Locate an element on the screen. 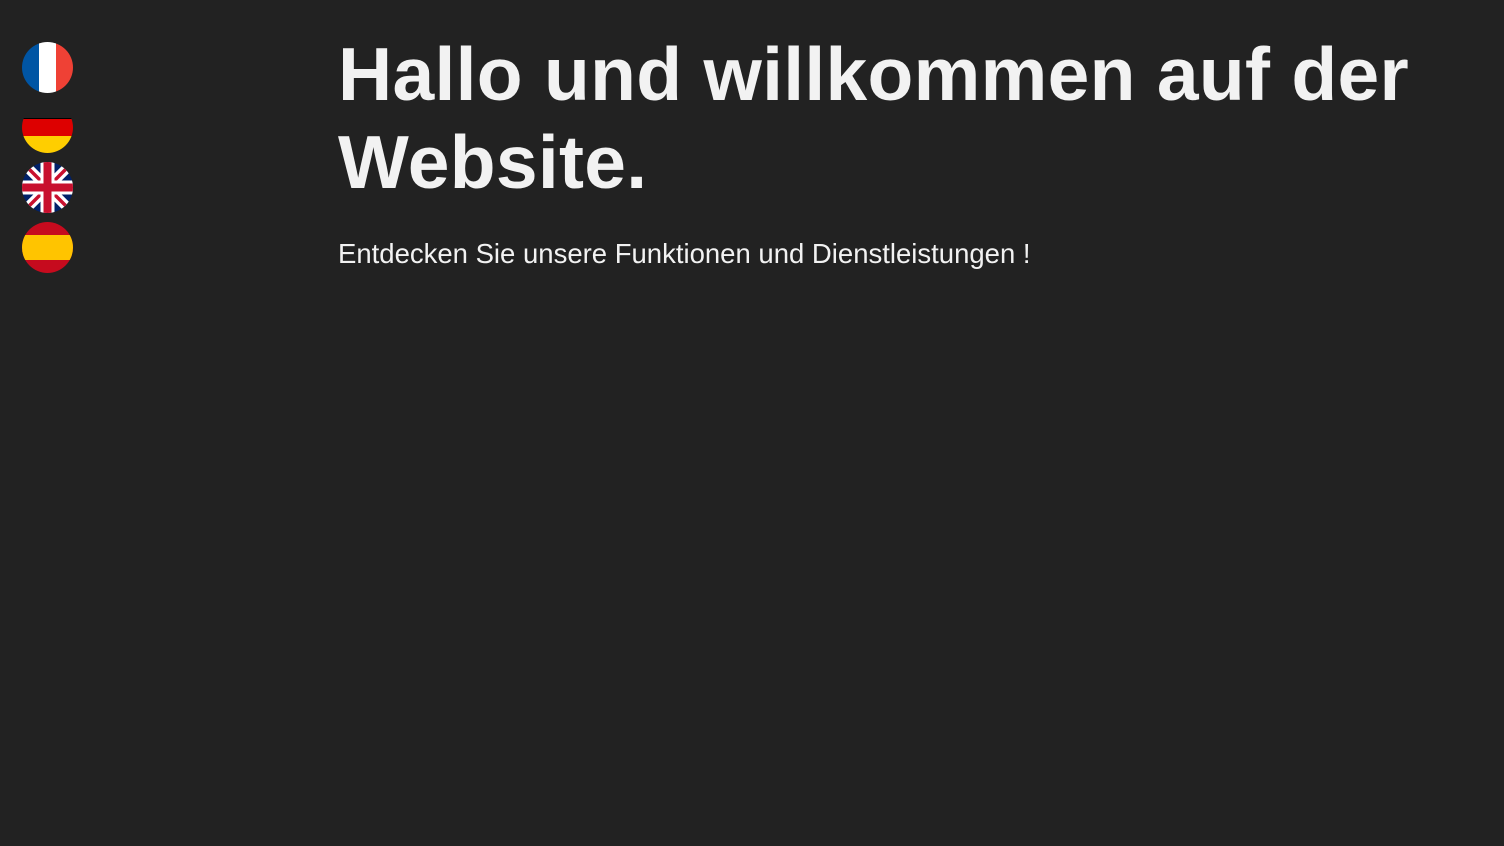 The image size is (1504, 846). language-option-french is located at coordinates (47, 67).